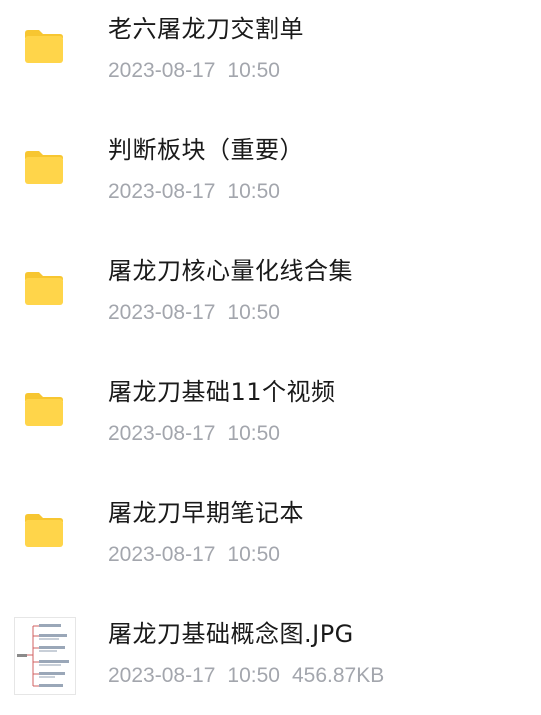 This screenshot has width=541, height=715. I want to click on file-name: 老六屠龙刀交割单, so click(206, 29).